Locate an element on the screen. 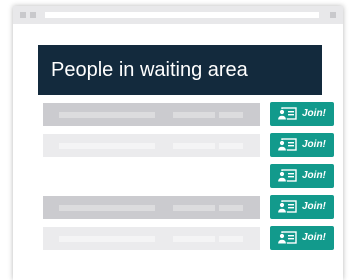  address-bar is located at coordinates (182, 15).